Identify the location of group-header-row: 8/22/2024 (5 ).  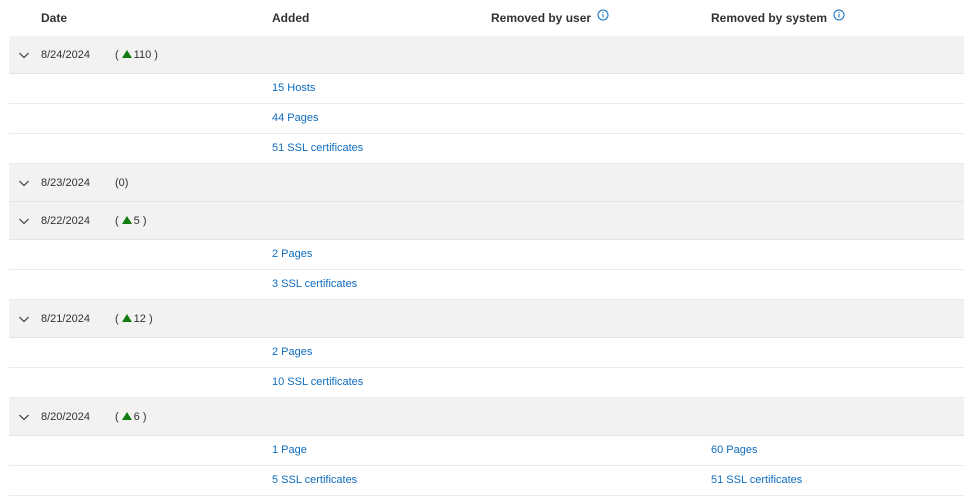
(486, 221).